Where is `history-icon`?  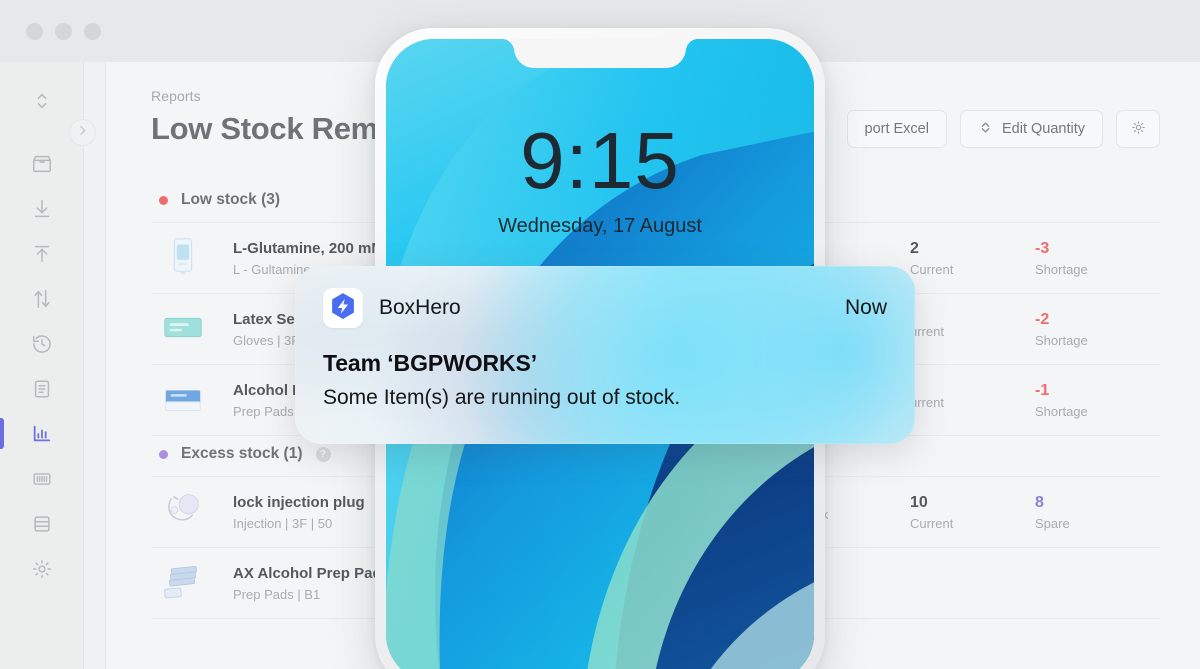
history-icon is located at coordinates (42, 344).